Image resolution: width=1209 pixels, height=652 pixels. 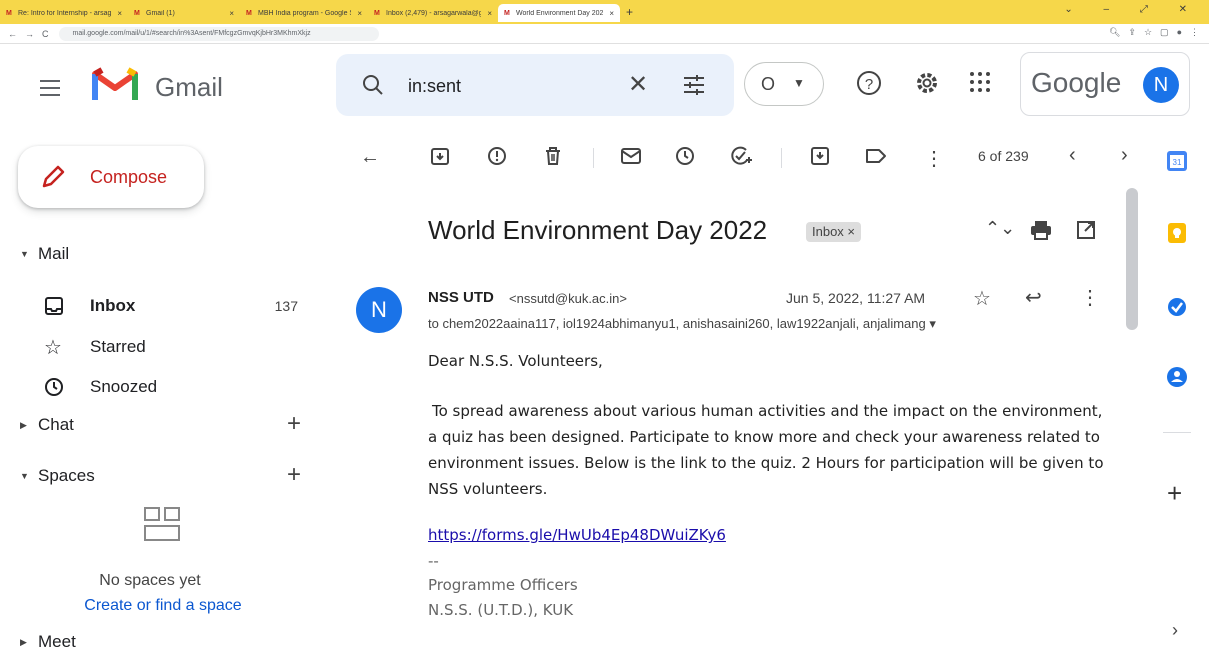 I want to click on message-date: Jun 5, 2022, 11:27 AM, so click(x=856, y=298).